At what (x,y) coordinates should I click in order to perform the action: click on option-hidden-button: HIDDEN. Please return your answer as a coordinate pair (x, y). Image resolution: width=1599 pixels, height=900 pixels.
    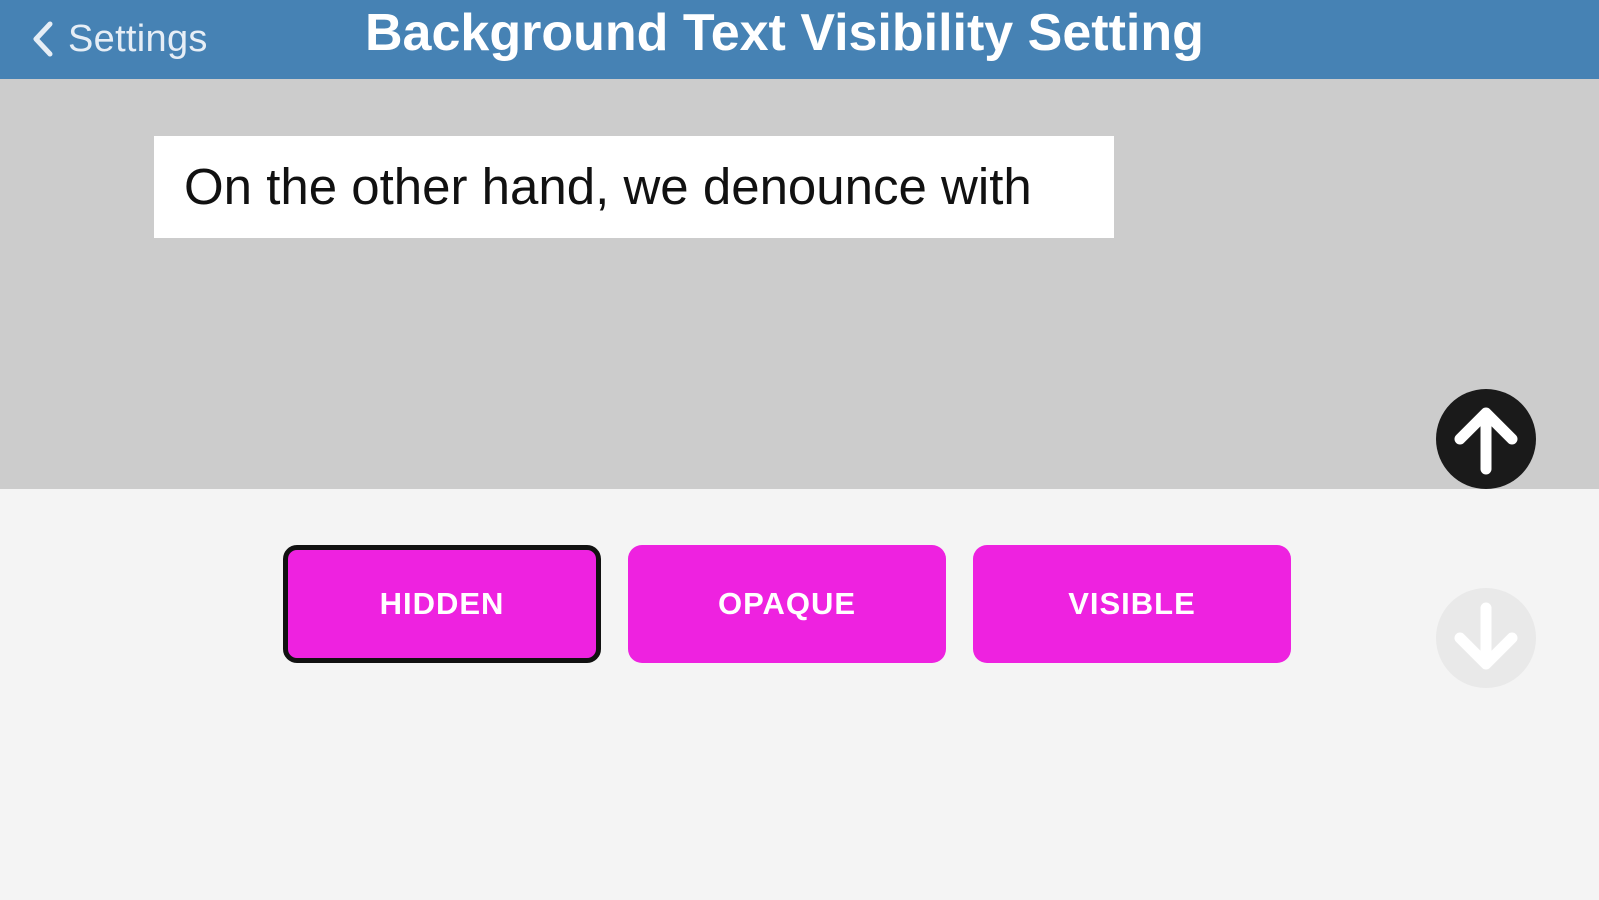
    Looking at the image, I should click on (442, 604).